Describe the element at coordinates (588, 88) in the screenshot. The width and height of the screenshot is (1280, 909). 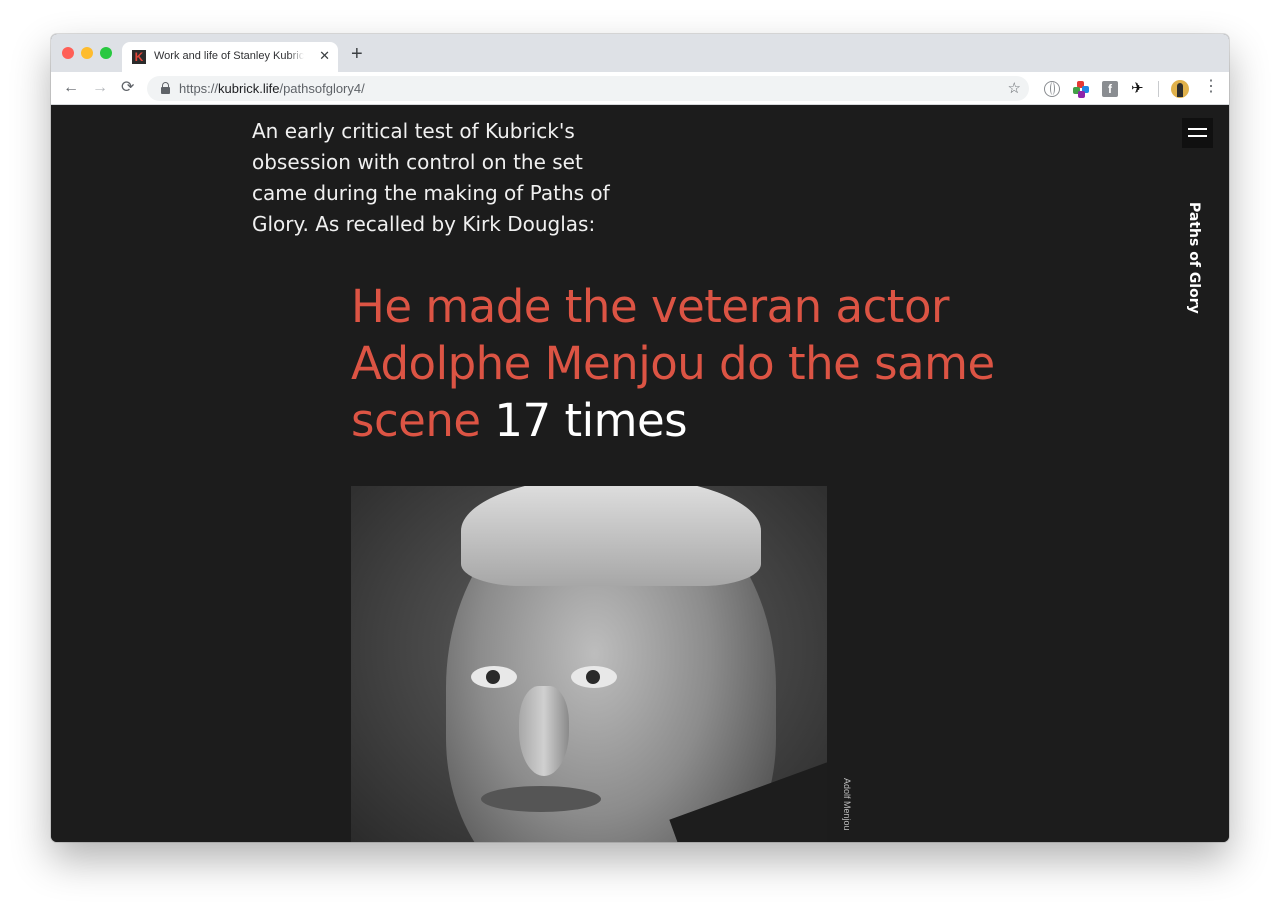
I see `address-bar: https://kubrick.life/pathsofglory4/ ☆` at that location.